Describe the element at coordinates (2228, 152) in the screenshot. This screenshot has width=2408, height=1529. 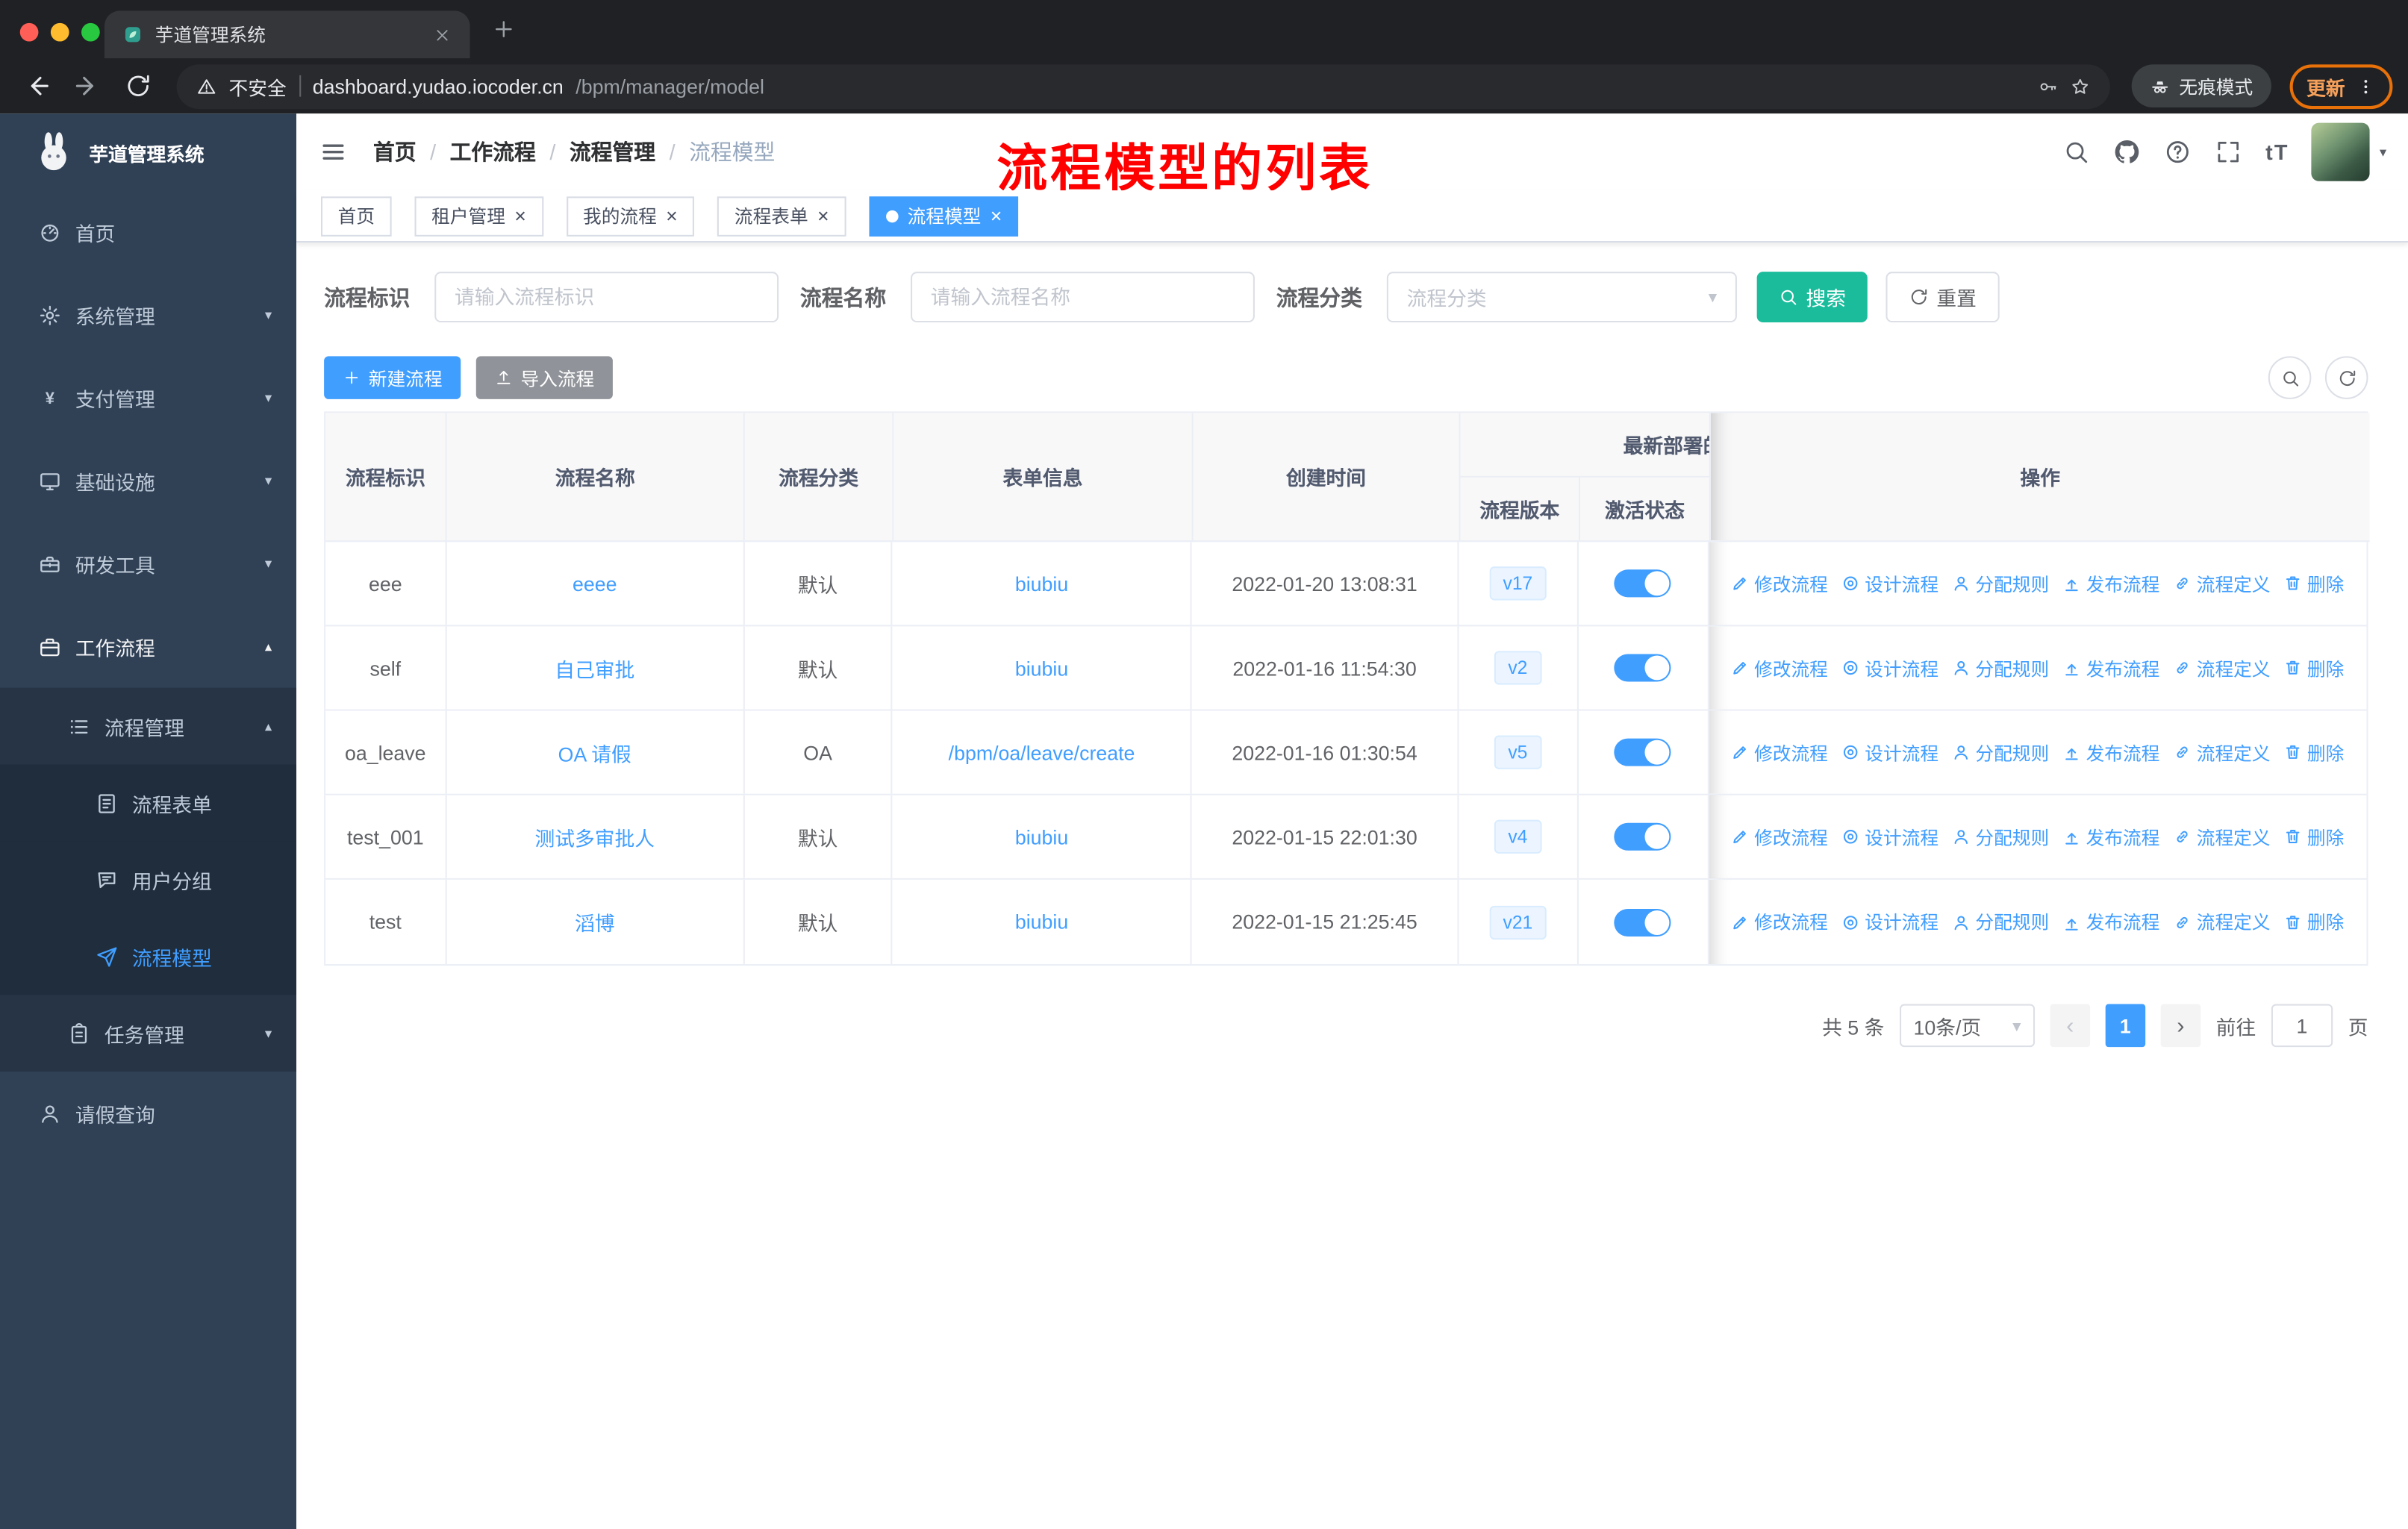
I see `fullscreen-icon` at that location.